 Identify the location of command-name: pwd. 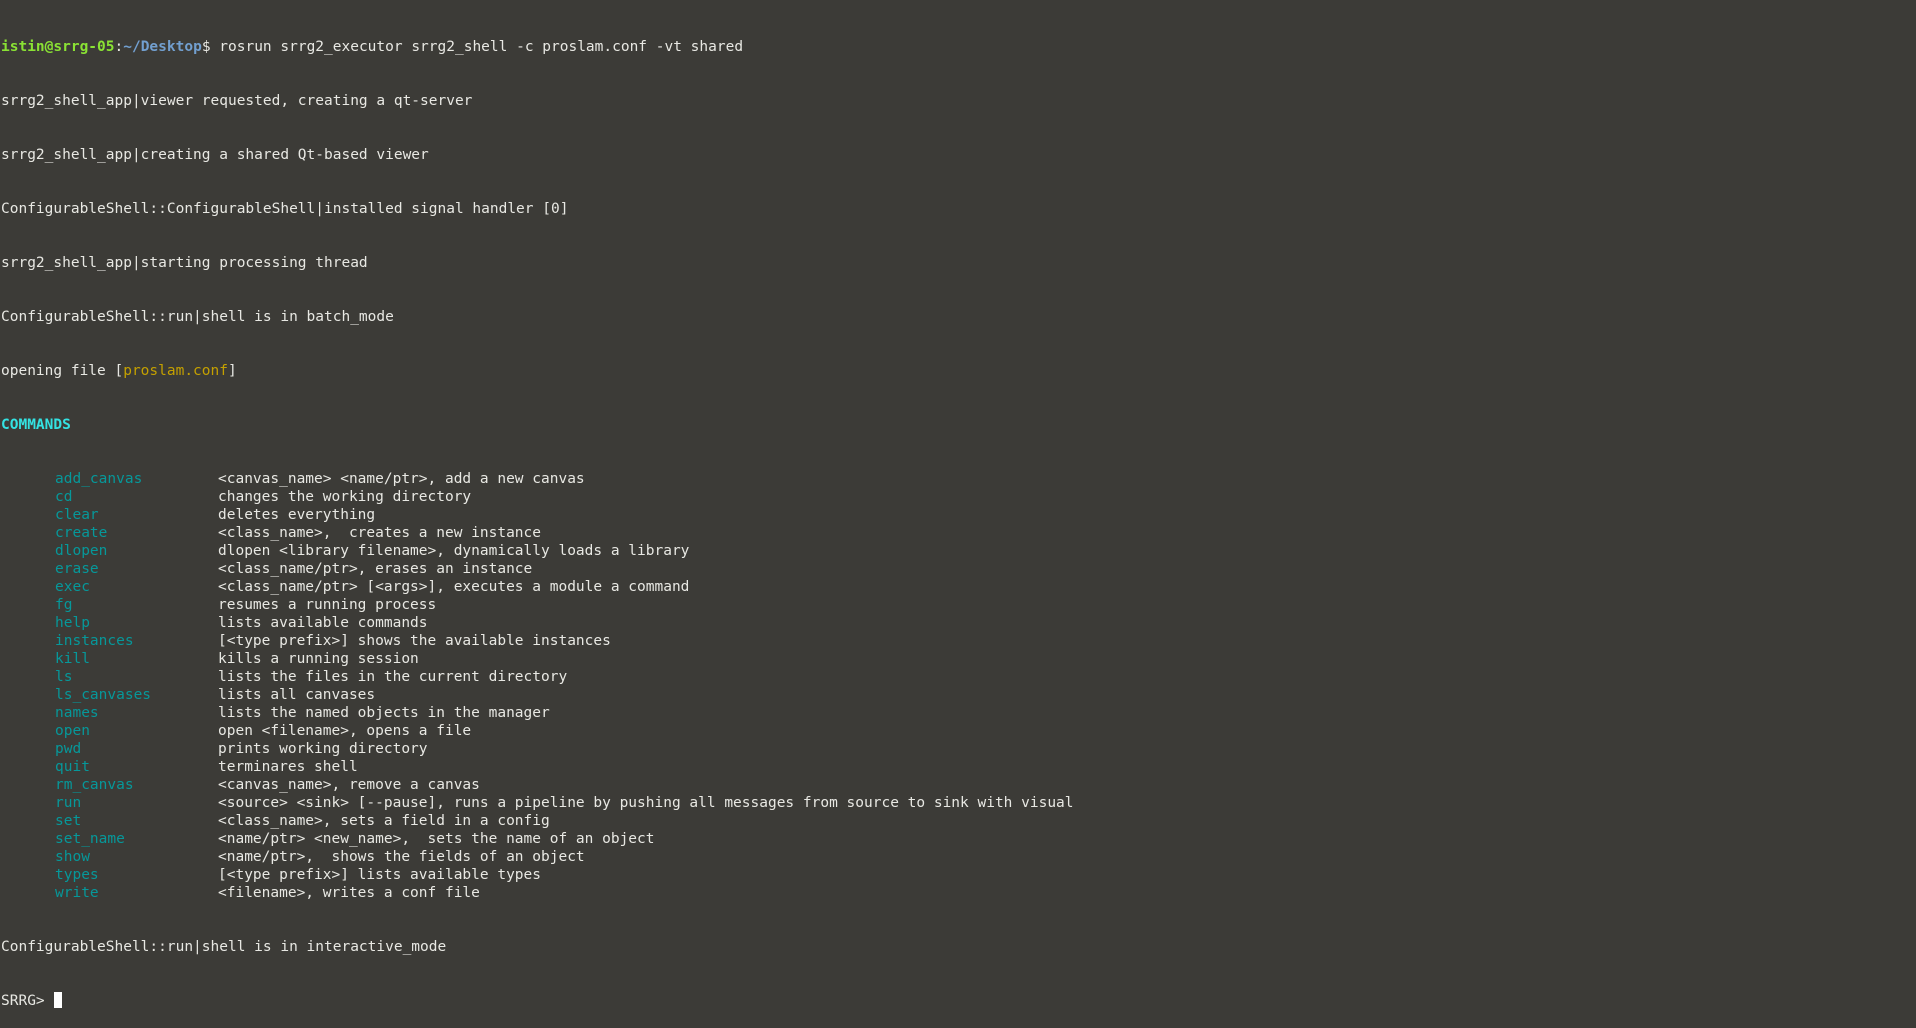
(68, 749).